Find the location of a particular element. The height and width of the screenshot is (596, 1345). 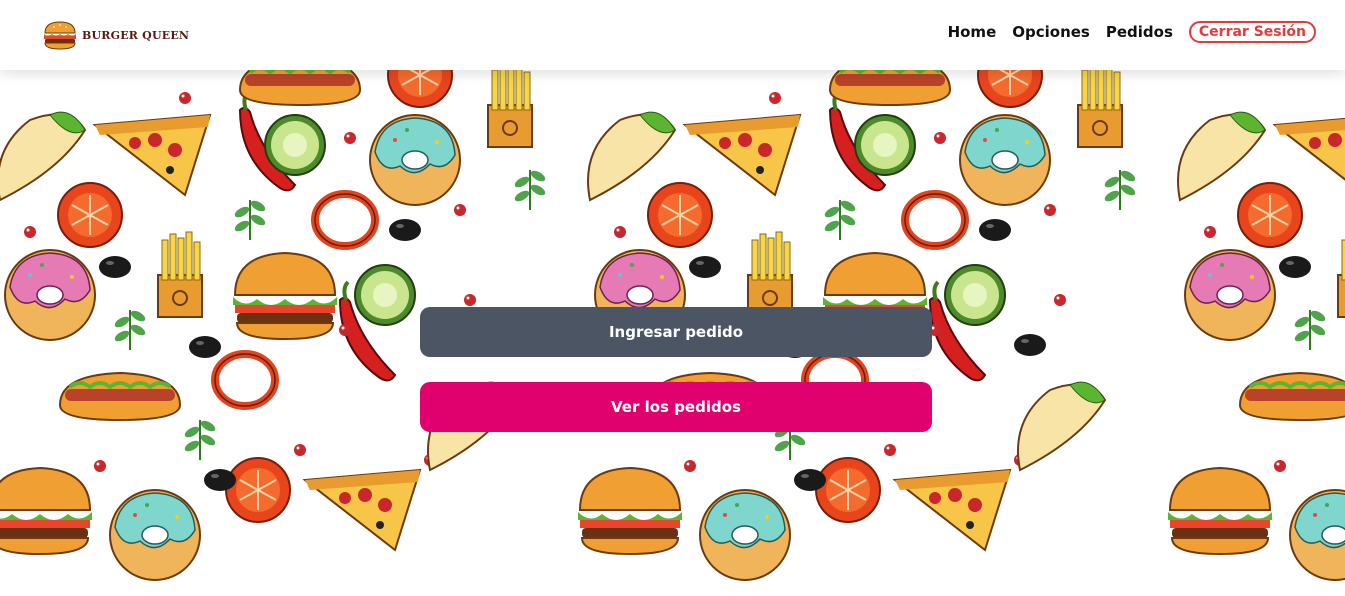

nav-home: Home is located at coordinates (972, 32).